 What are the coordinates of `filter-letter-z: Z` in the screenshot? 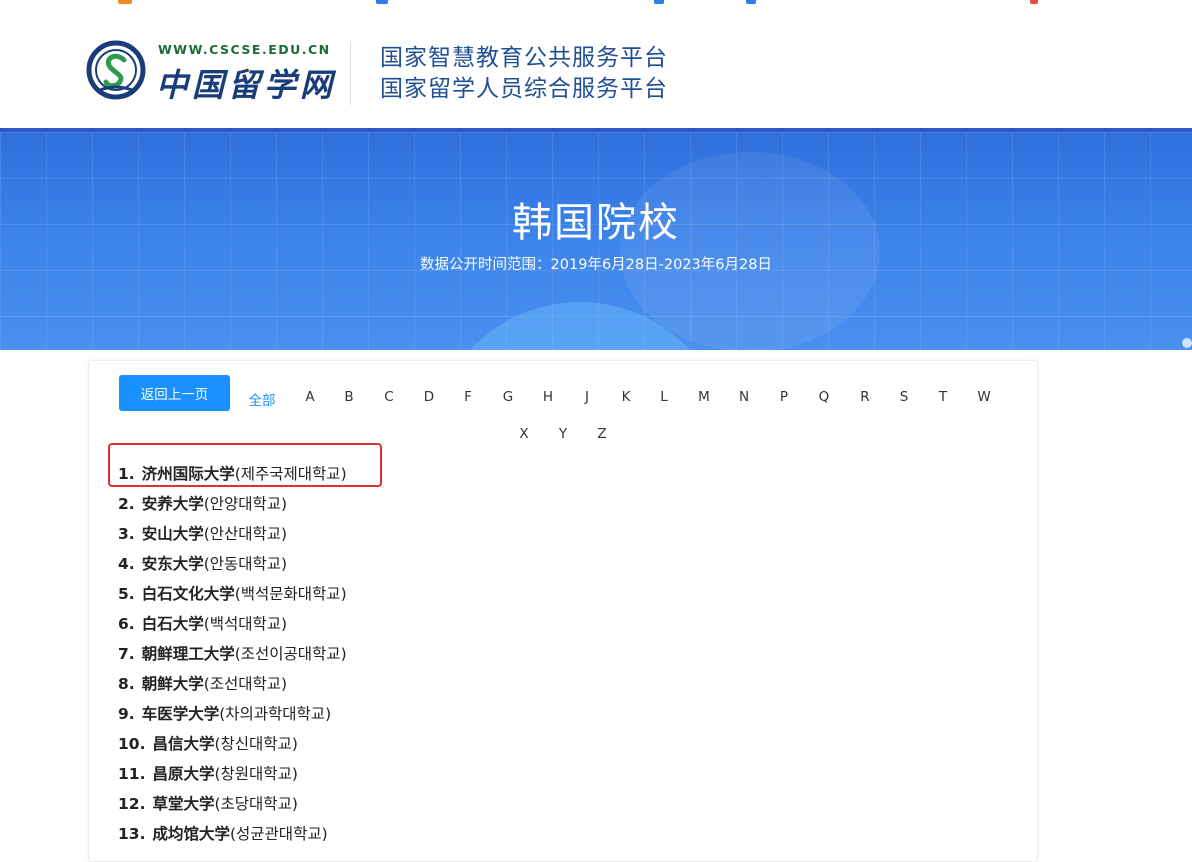 It's located at (602, 434).